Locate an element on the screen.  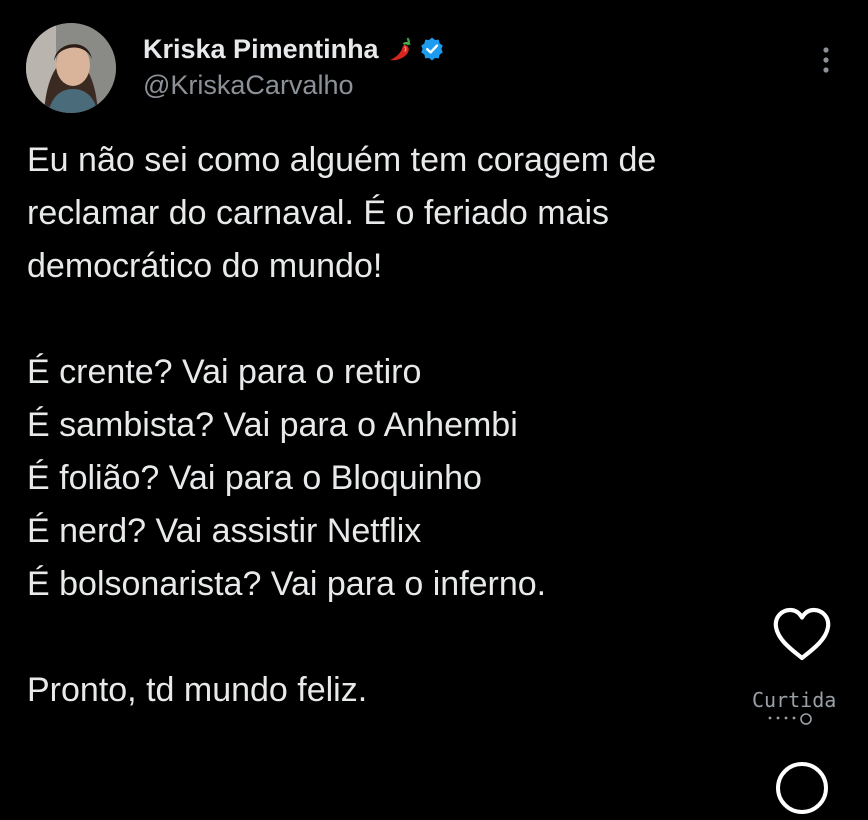
comment-bubble-icon is located at coordinates (802, 790).